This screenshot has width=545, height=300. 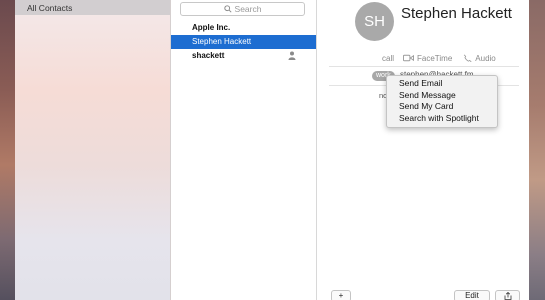 I want to click on divider, so click(x=424, y=66).